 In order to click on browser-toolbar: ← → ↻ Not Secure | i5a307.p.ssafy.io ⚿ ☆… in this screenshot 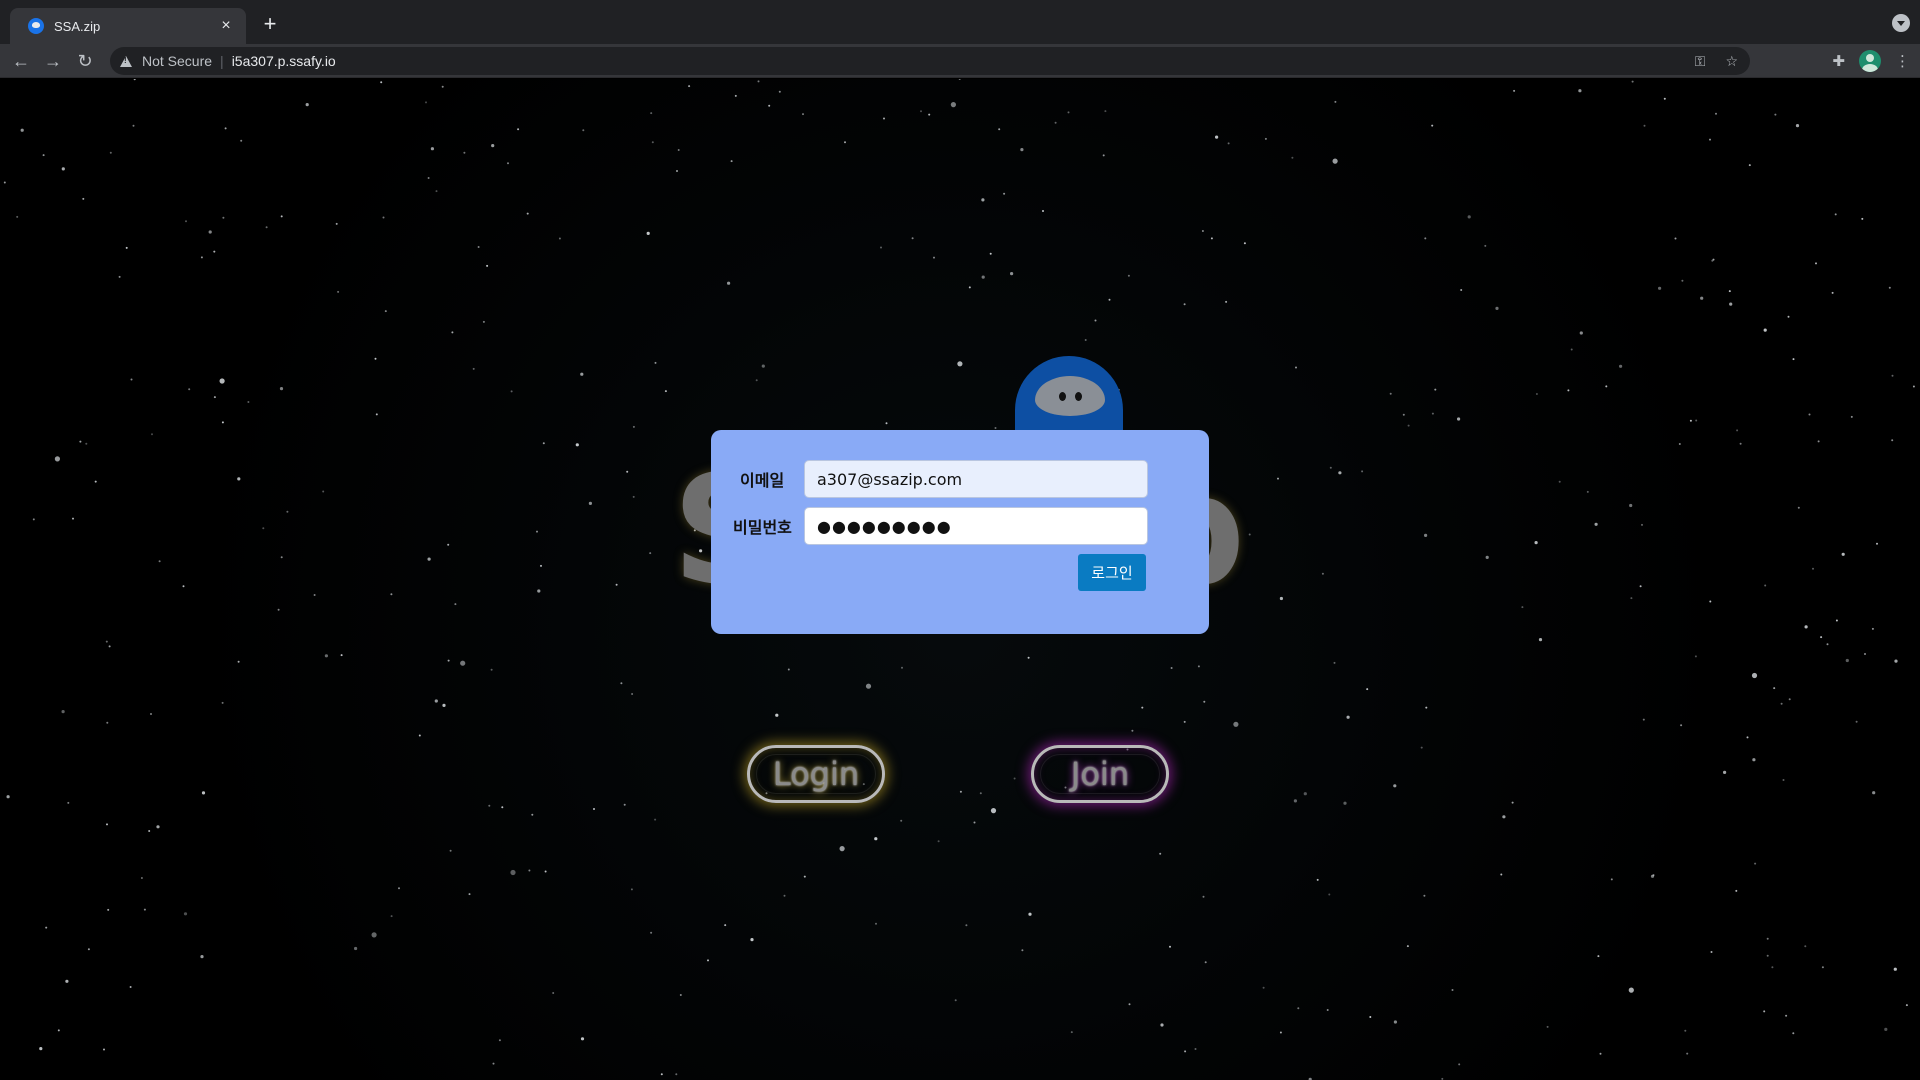, I will do `click(960, 61)`.